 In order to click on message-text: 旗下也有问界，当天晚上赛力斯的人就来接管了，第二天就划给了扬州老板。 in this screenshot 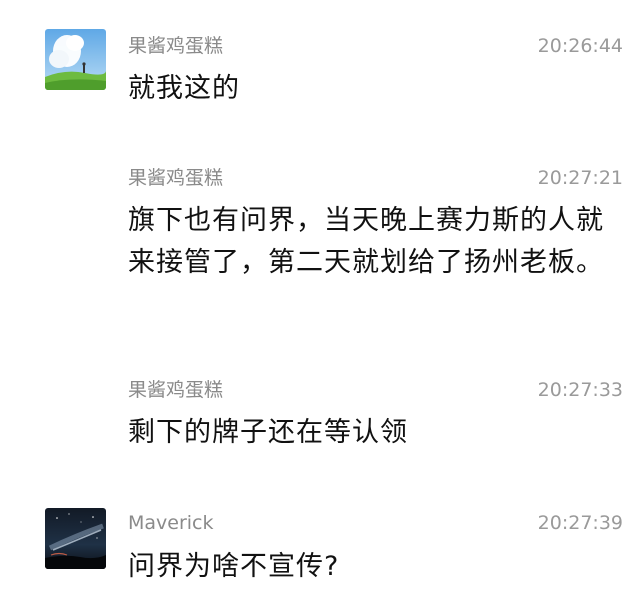, I will do `click(377, 242)`.